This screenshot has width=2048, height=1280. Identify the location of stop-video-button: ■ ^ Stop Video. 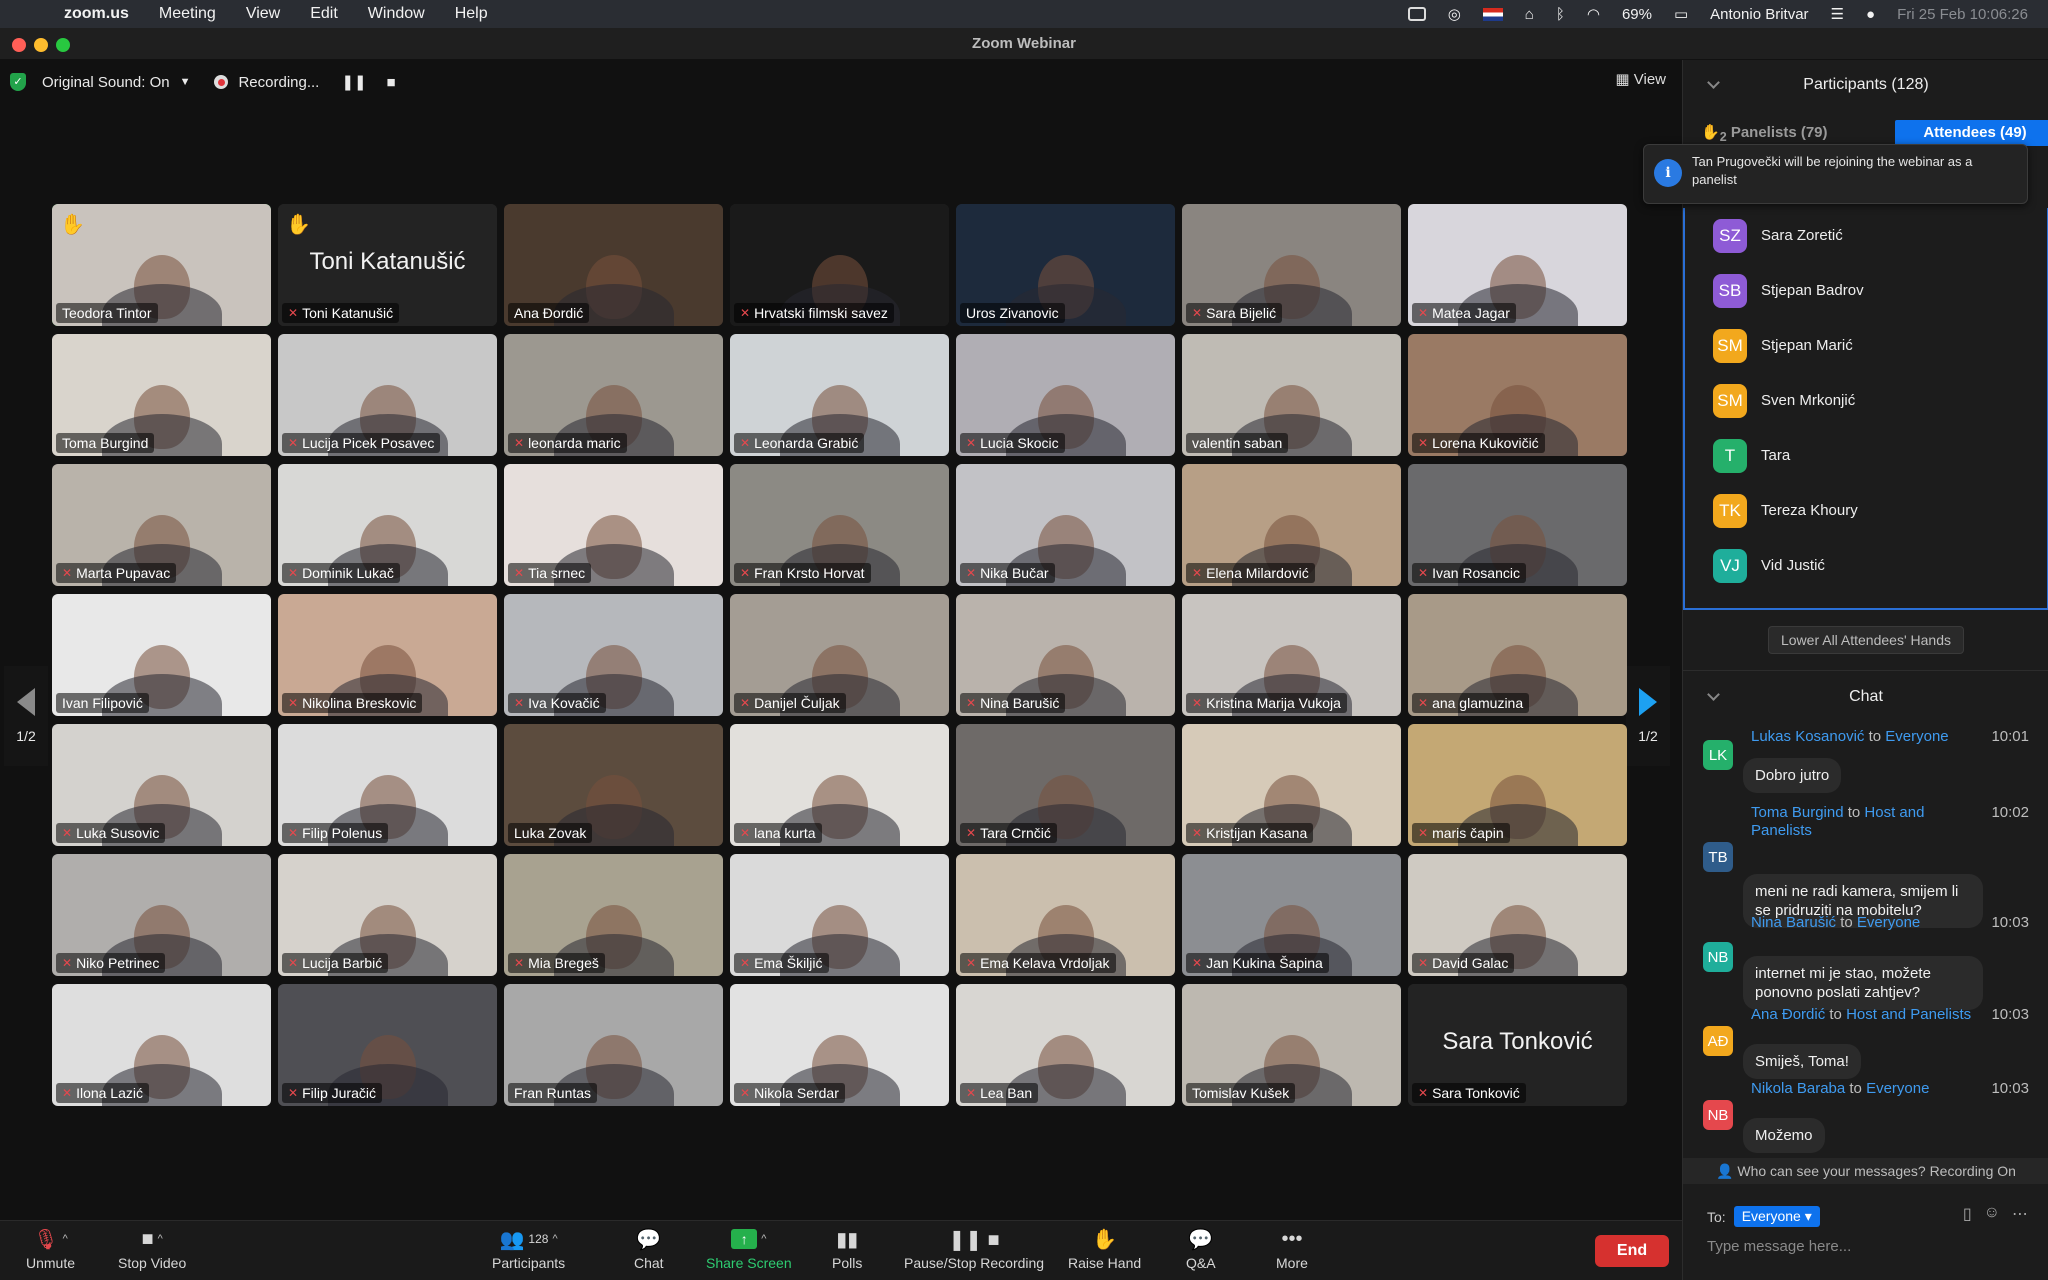
(152, 1249).